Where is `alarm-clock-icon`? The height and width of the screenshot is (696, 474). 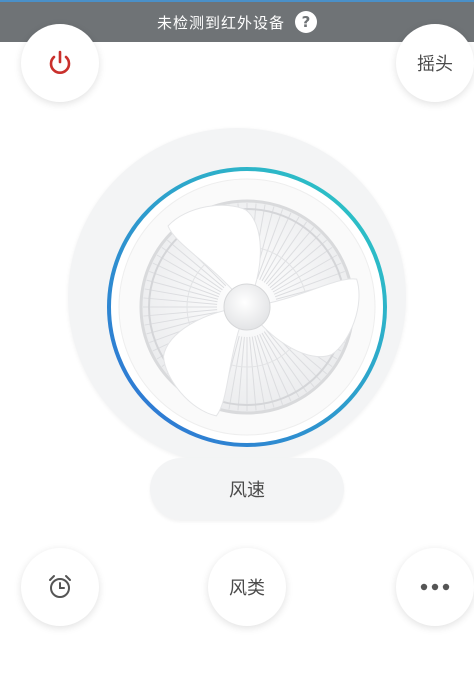 alarm-clock-icon is located at coordinates (60, 586).